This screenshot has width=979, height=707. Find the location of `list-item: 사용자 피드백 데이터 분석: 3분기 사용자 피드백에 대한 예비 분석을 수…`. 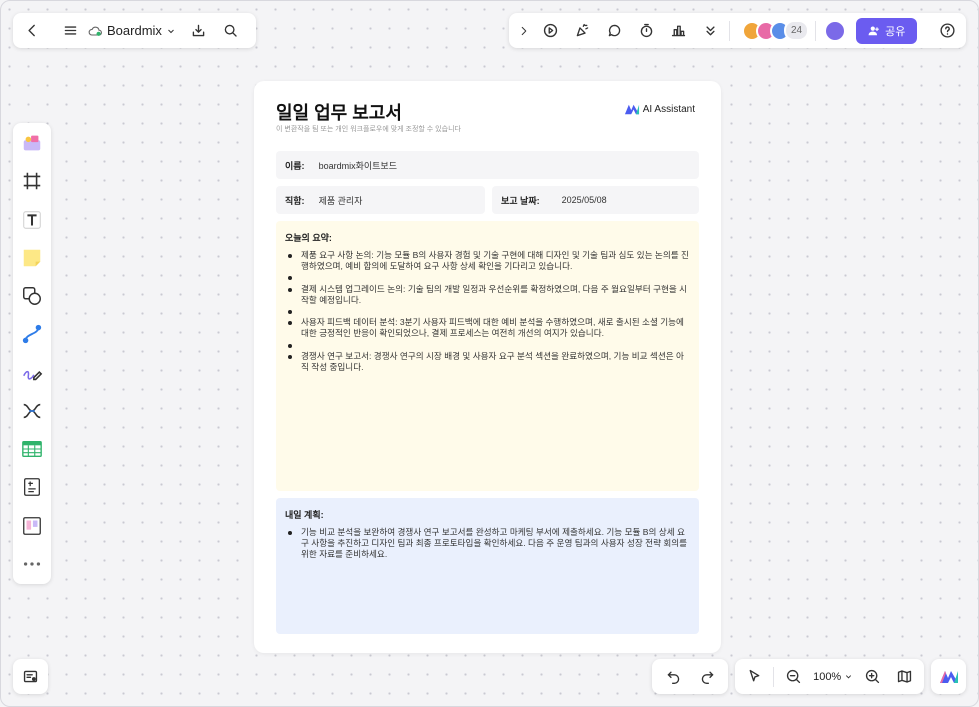

list-item: 사용자 피드백 데이터 분석: 3분기 사용자 피드백에 대한 예비 분석을 수… is located at coordinates (487, 328).